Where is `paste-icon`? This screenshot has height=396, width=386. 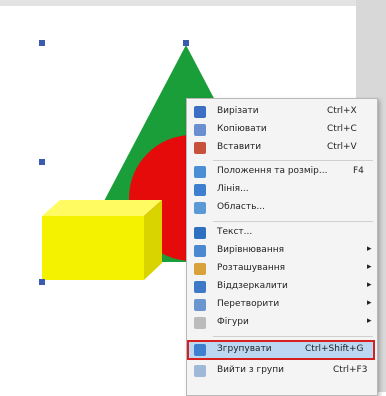 paste-icon is located at coordinates (200, 148).